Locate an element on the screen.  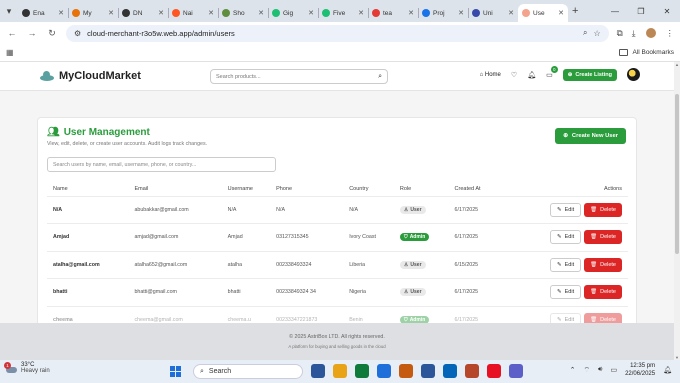
cell-role: ⛉ Admin is located at coordinates (421, 237).